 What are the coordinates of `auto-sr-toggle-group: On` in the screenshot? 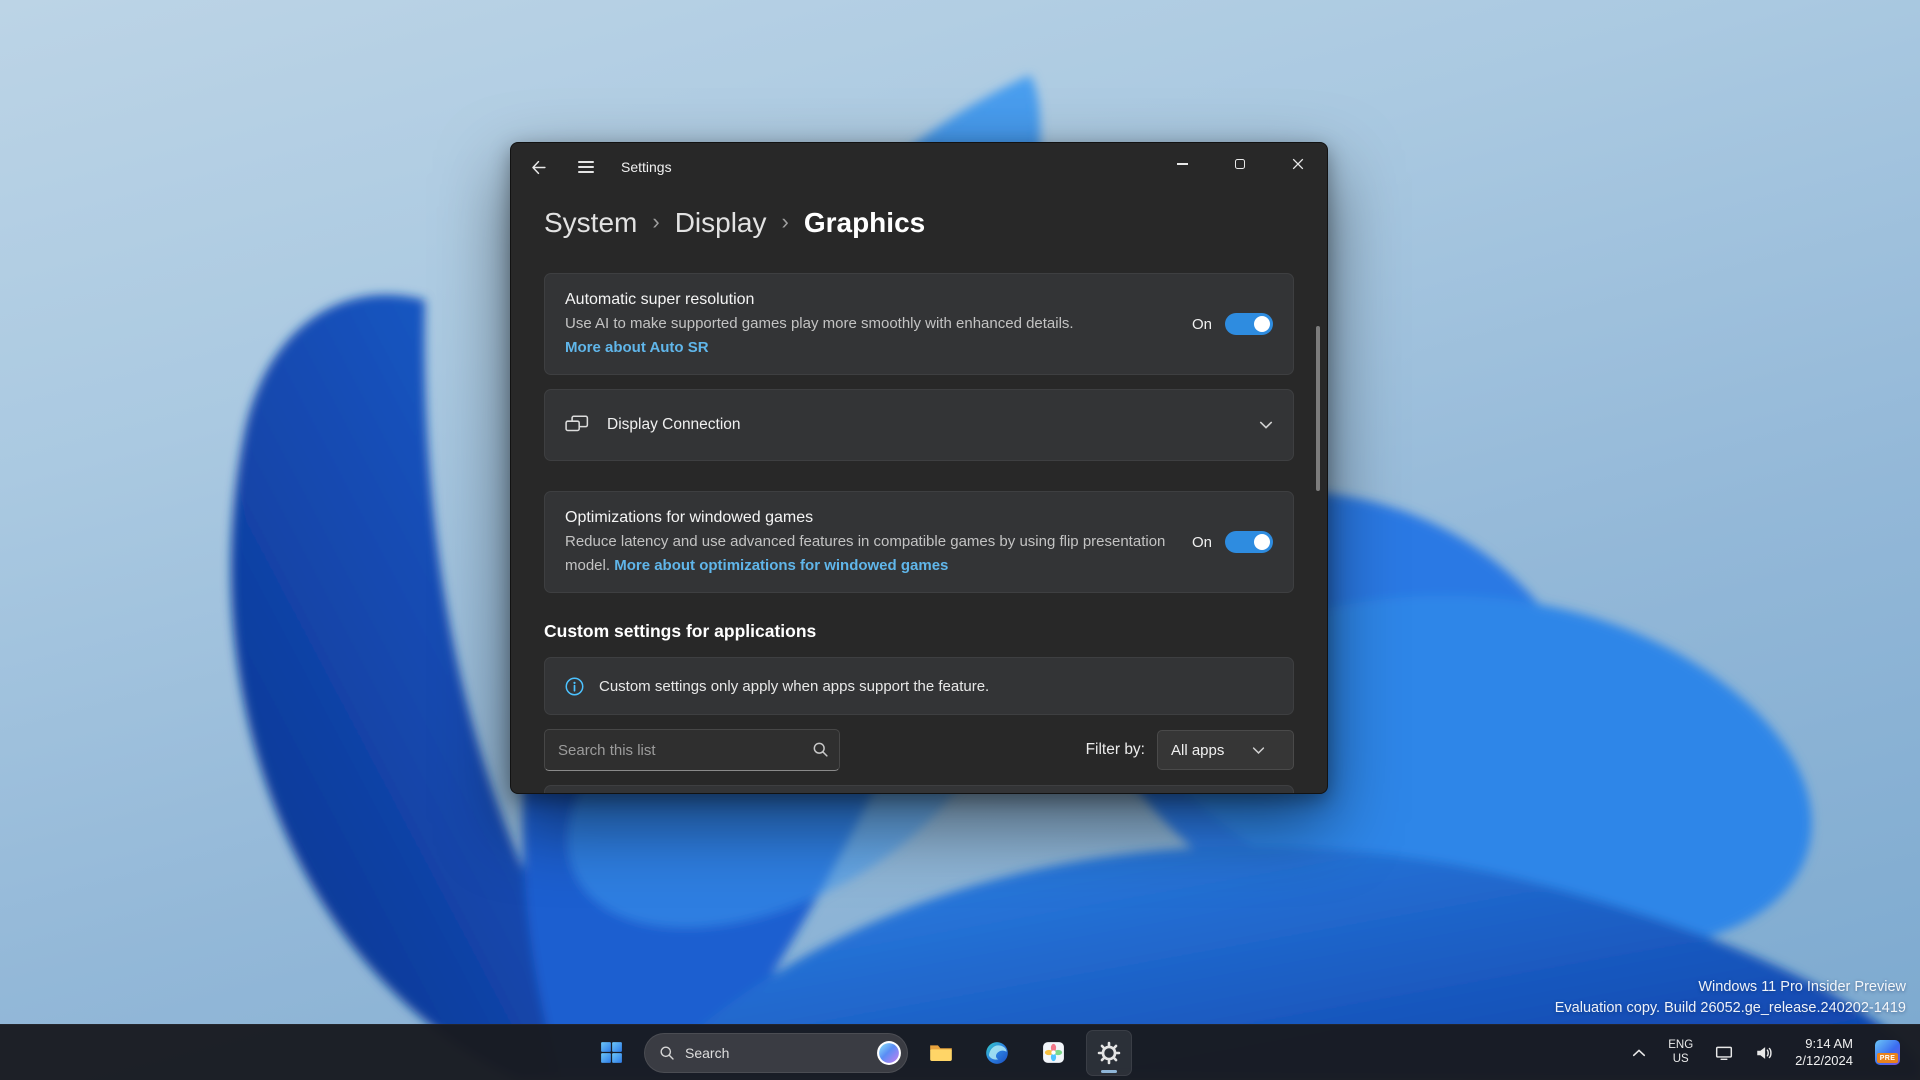 It's located at (1232, 324).